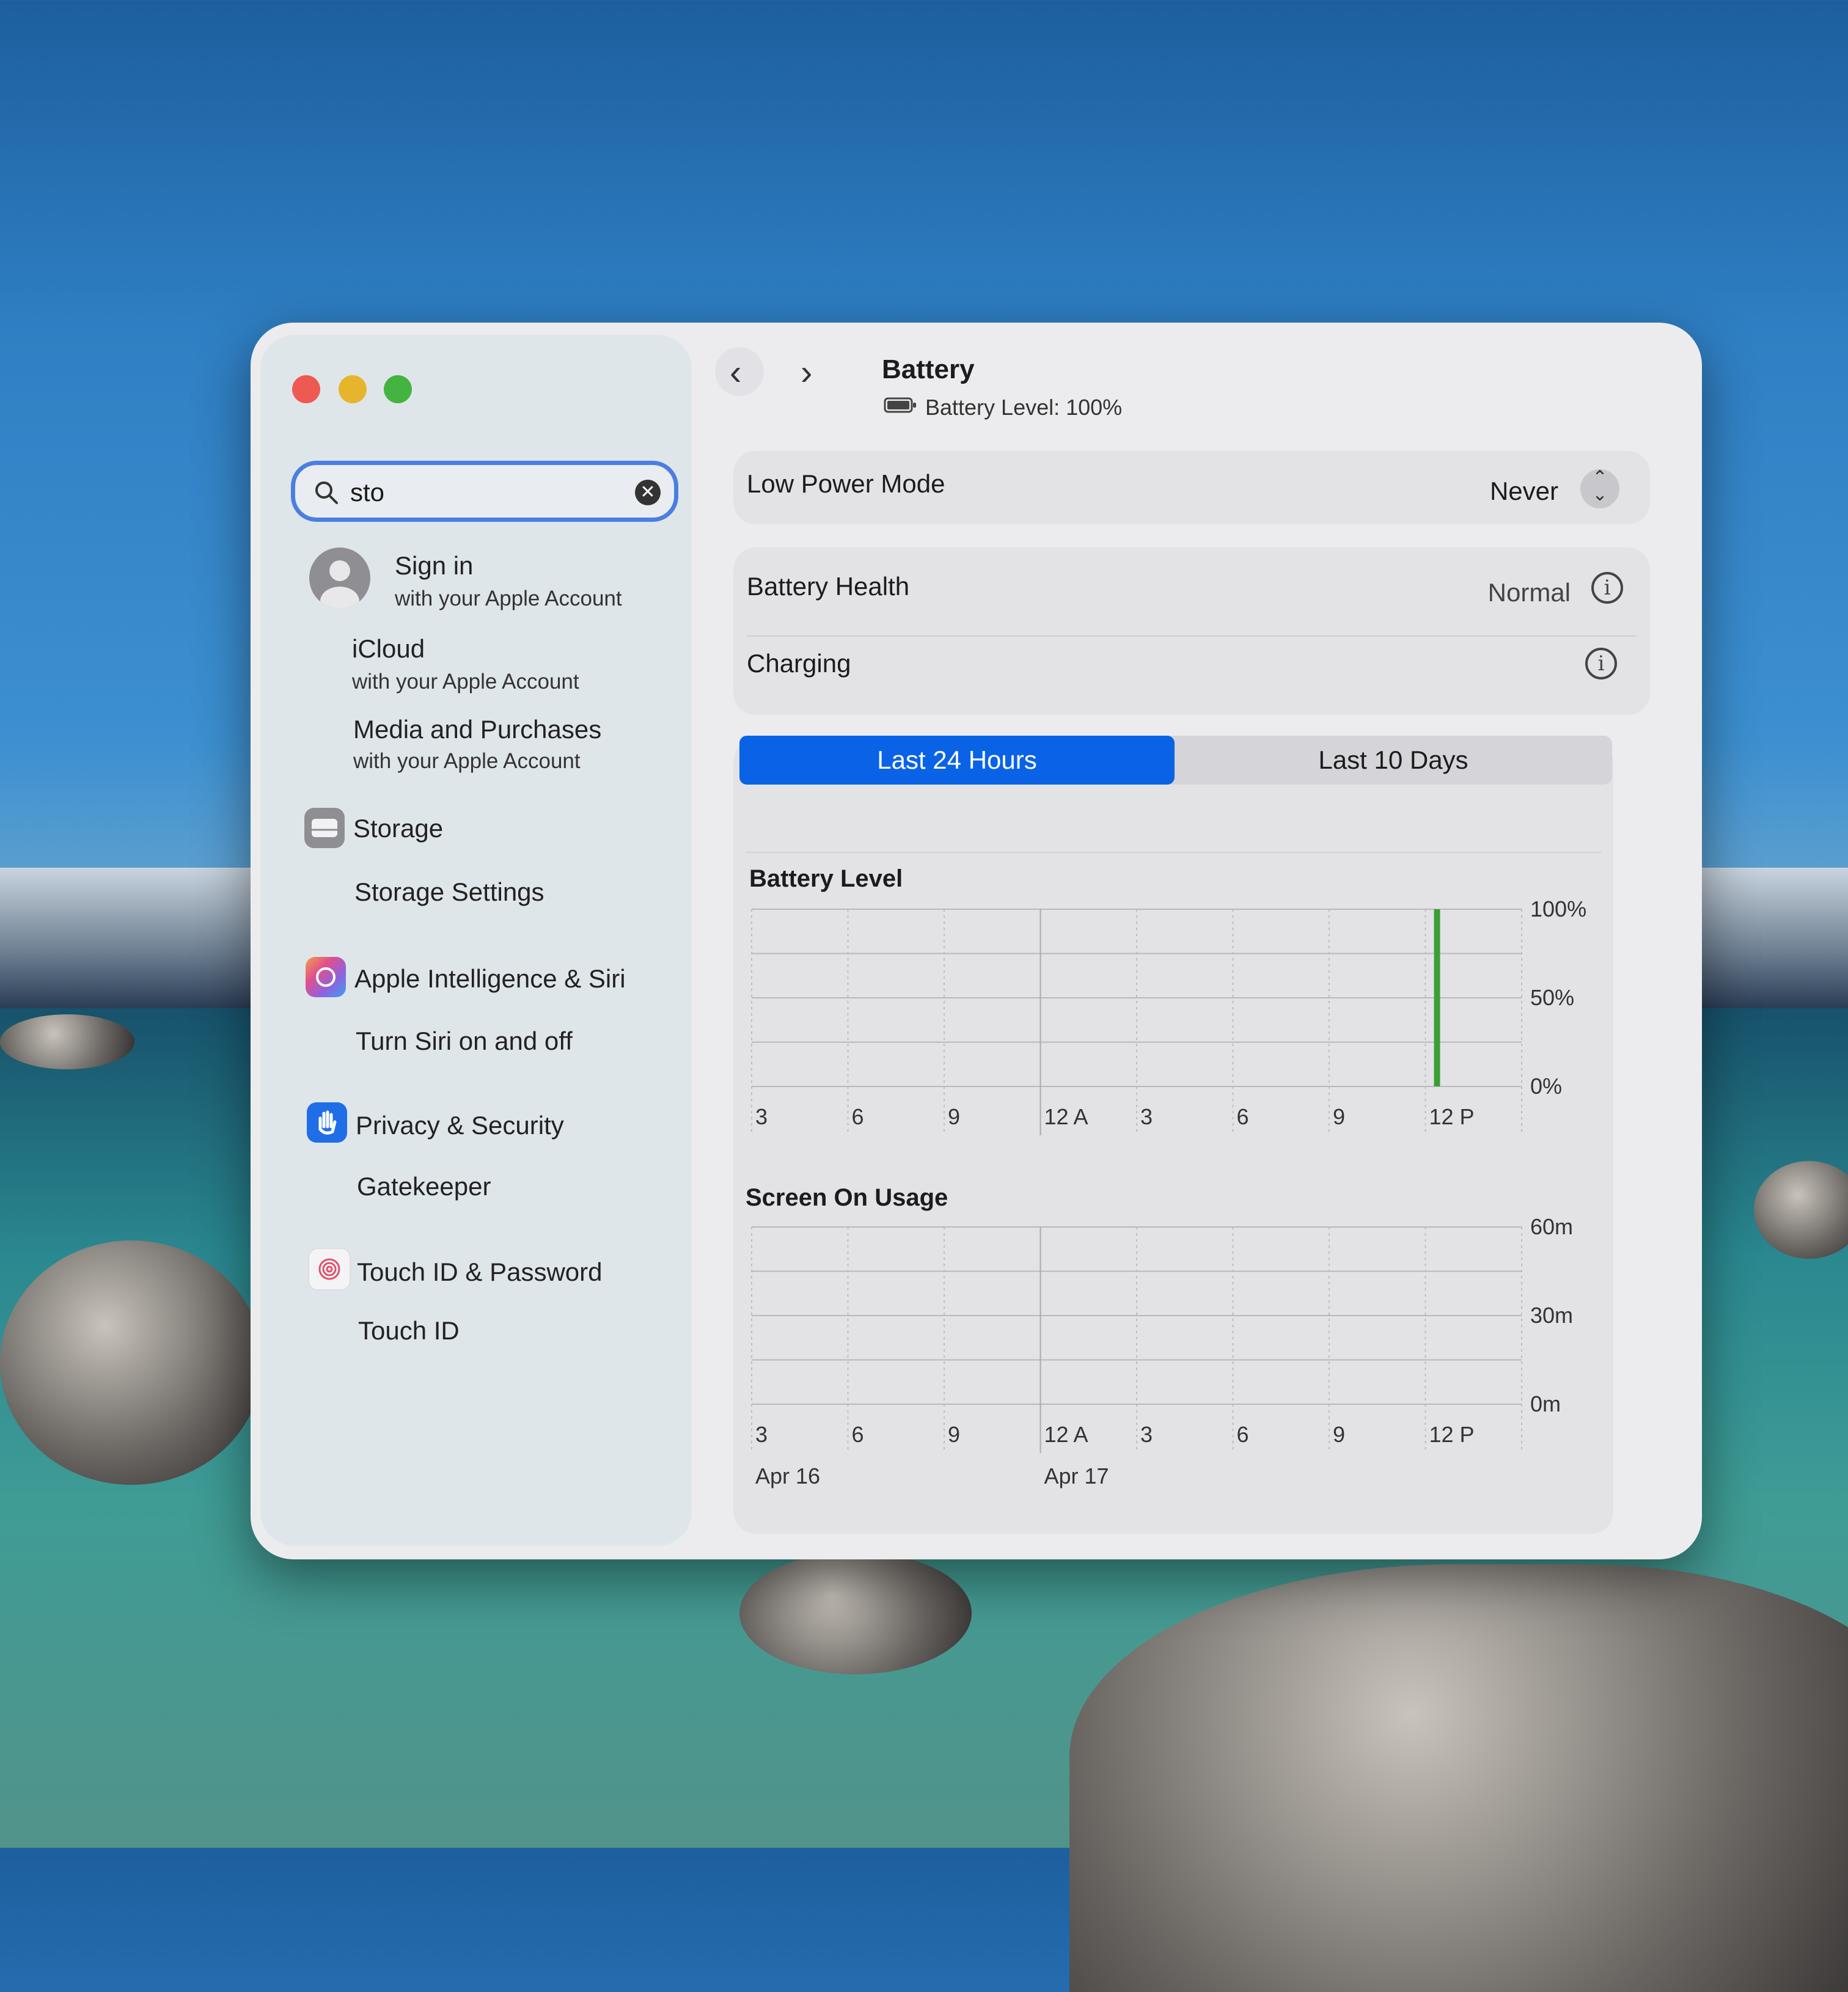 Image resolution: width=1848 pixels, height=1992 pixels. What do you see at coordinates (1191, 631) in the screenshot?
I see `battery-health-group: Battery Health Normal i Charging i` at bounding box center [1191, 631].